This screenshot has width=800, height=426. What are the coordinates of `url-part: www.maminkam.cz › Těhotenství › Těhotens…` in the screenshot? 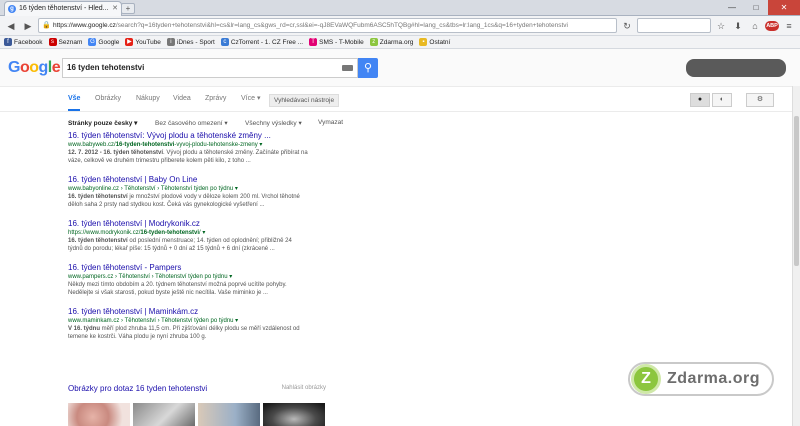 It's located at (153, 321).